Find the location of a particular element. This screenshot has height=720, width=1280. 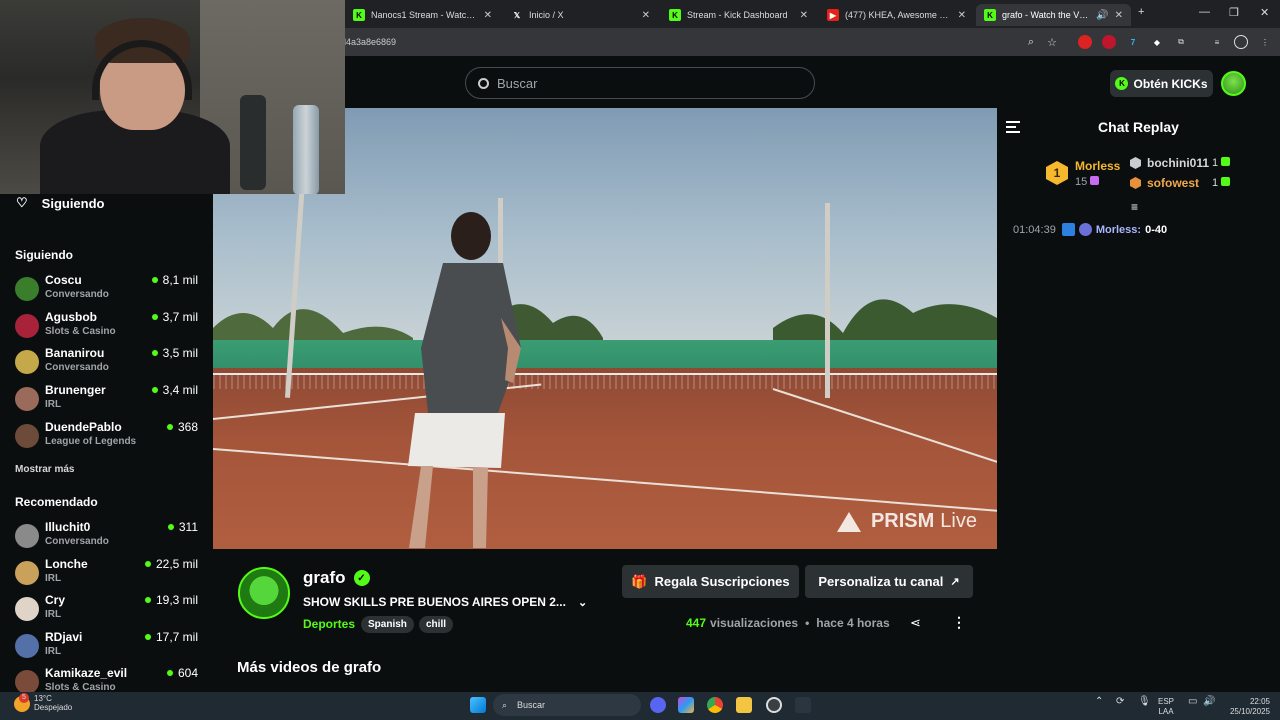

stream-category-link: Deportes is located at coordinates (329, 624).